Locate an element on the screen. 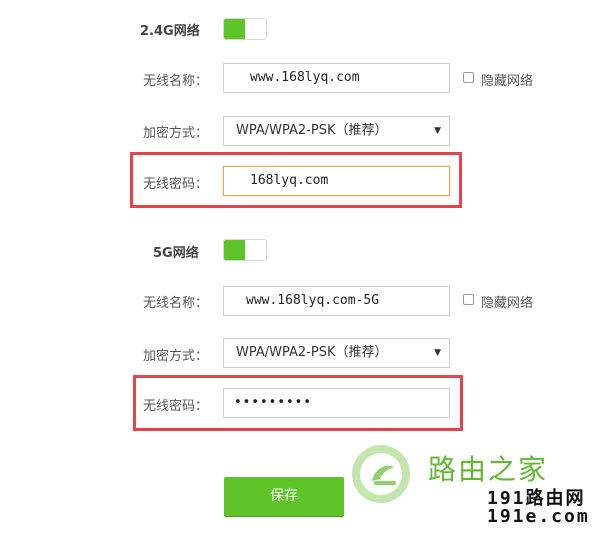  toggle-24g is located at coordinates (245, 29).